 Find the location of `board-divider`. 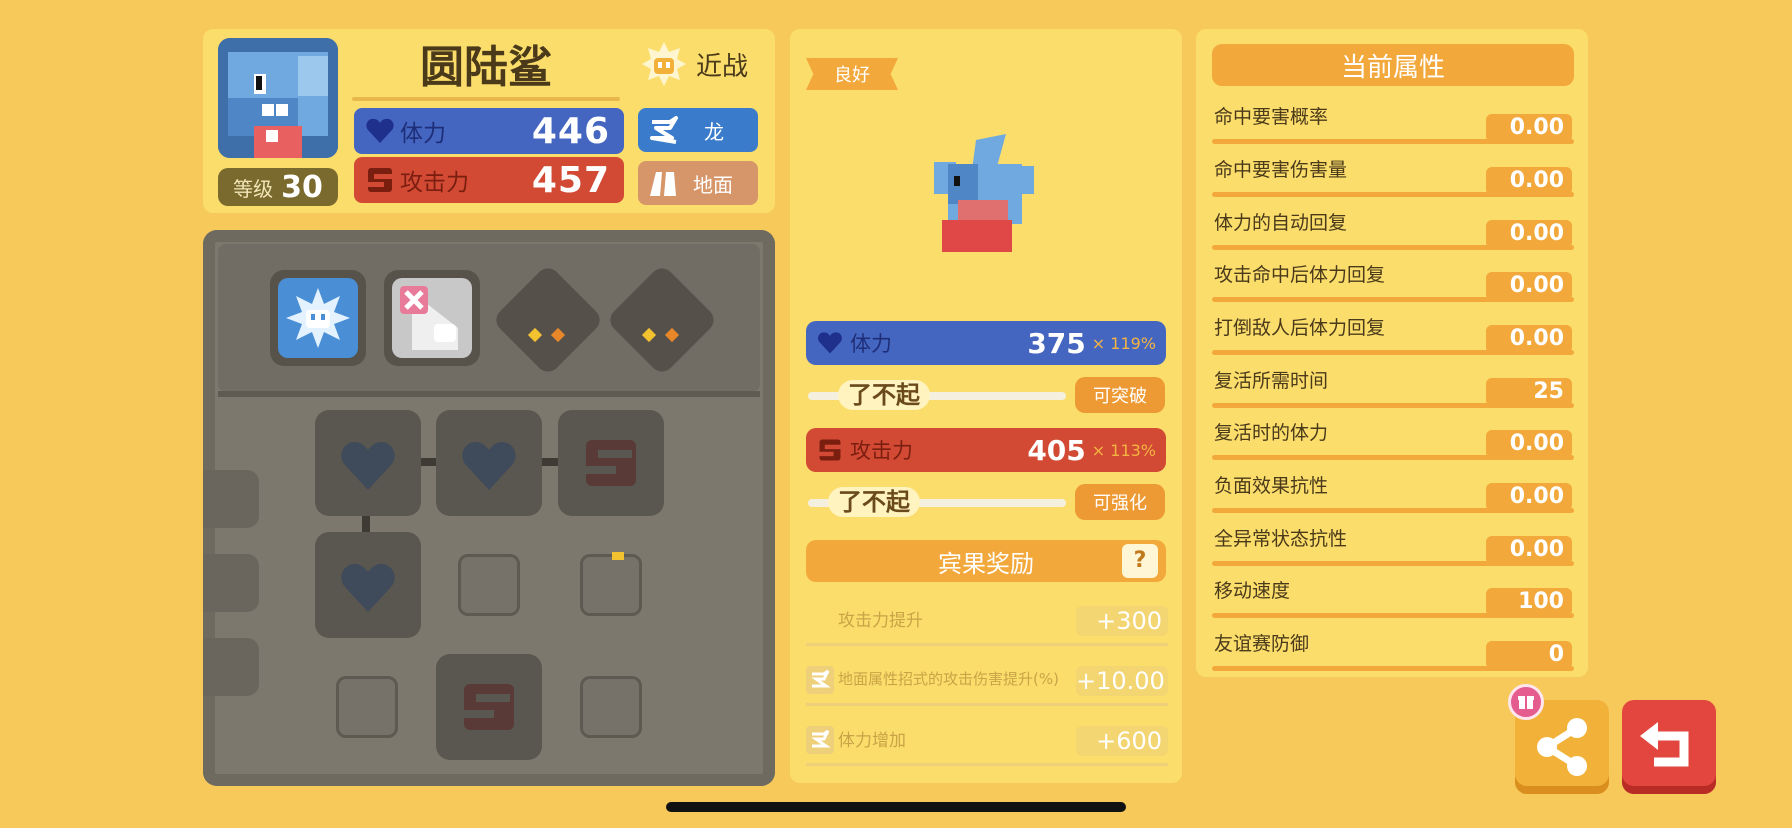

board-divider is located at coordinates (489, 394).